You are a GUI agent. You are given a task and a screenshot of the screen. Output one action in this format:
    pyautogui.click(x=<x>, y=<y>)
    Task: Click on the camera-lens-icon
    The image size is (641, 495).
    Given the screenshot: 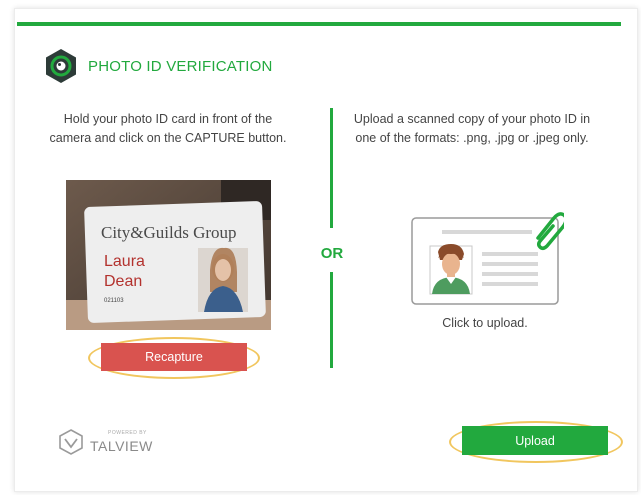 What is the action you would take?
    pyautogui.click(x=61, y=66)
    